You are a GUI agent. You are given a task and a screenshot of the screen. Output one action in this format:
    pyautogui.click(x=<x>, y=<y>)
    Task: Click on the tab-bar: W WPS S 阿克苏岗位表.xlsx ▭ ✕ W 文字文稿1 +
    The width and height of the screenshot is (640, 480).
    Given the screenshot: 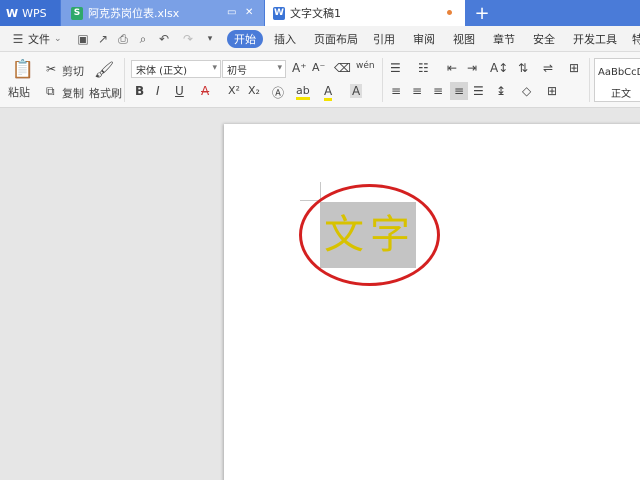 What is the action you would take?
    pyautogui.click(x=320, y=13)
    